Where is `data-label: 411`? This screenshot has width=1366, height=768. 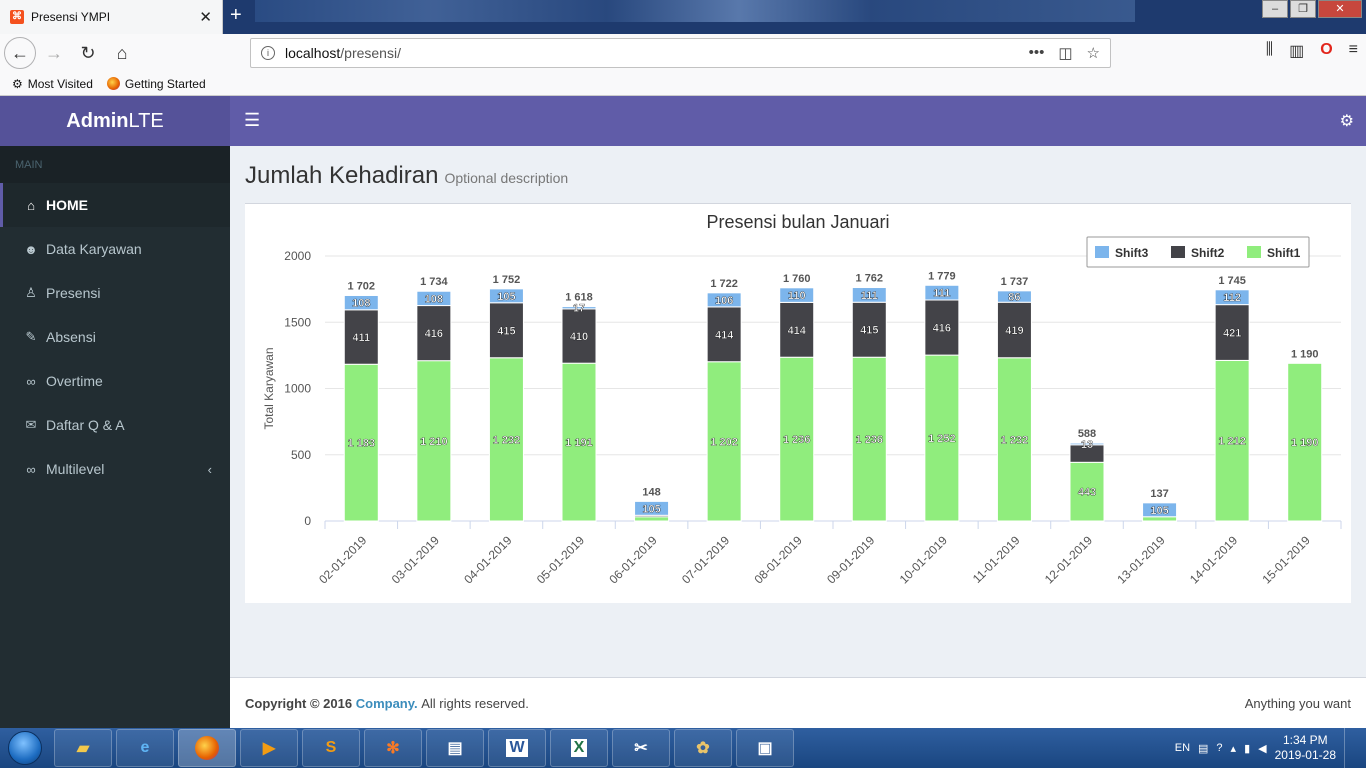
data-label: 411 is located at coordinates (361, 338).